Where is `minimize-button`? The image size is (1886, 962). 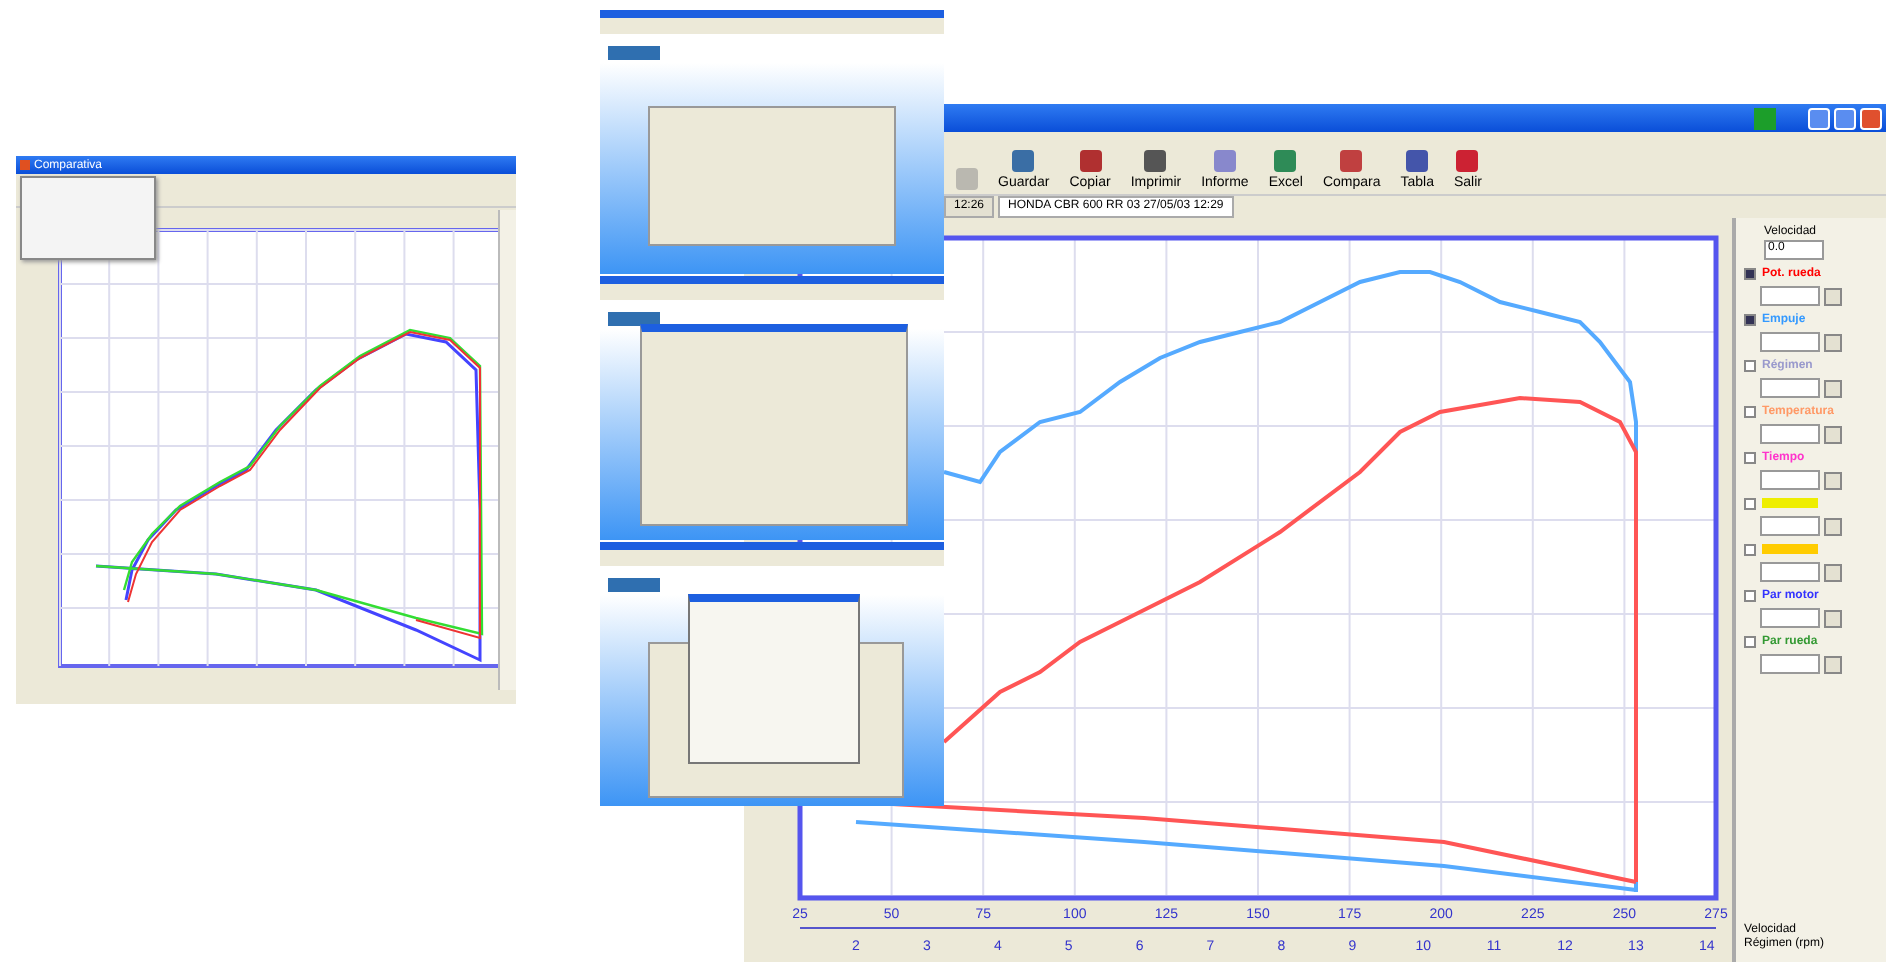
minimize-button is located at coordinates (1819, 118).